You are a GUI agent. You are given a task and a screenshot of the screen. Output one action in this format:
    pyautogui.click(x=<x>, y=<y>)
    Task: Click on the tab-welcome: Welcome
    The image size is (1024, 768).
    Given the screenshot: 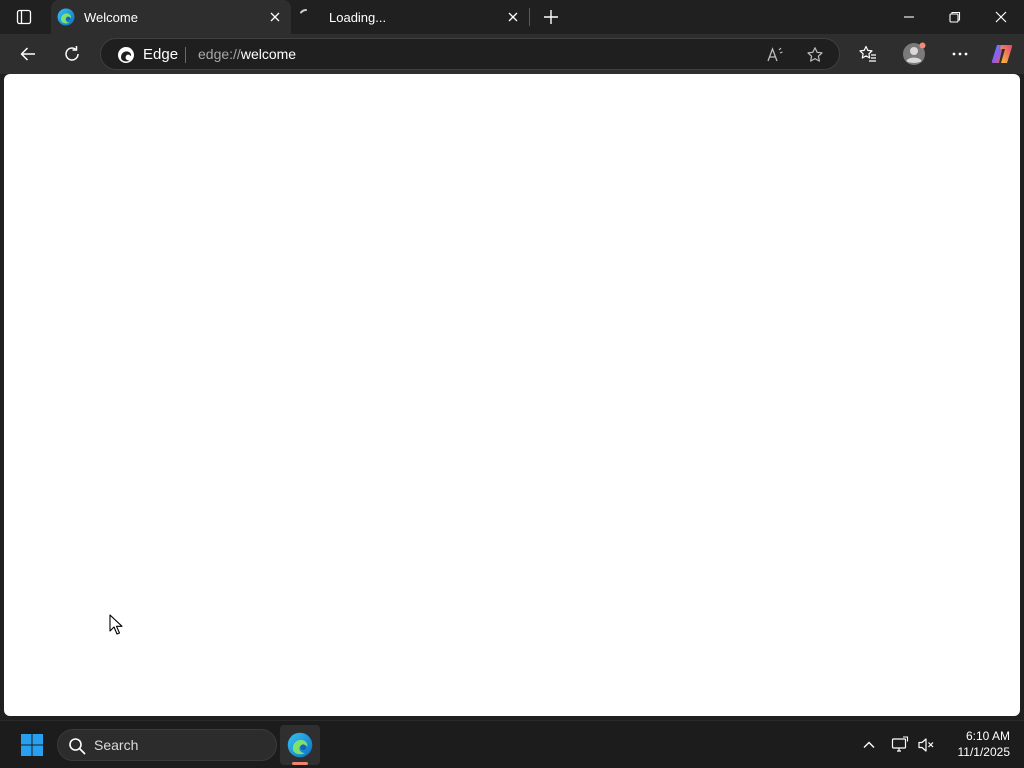 What is the action you would take?
    pyautogui.click(x=171, y=17)
    